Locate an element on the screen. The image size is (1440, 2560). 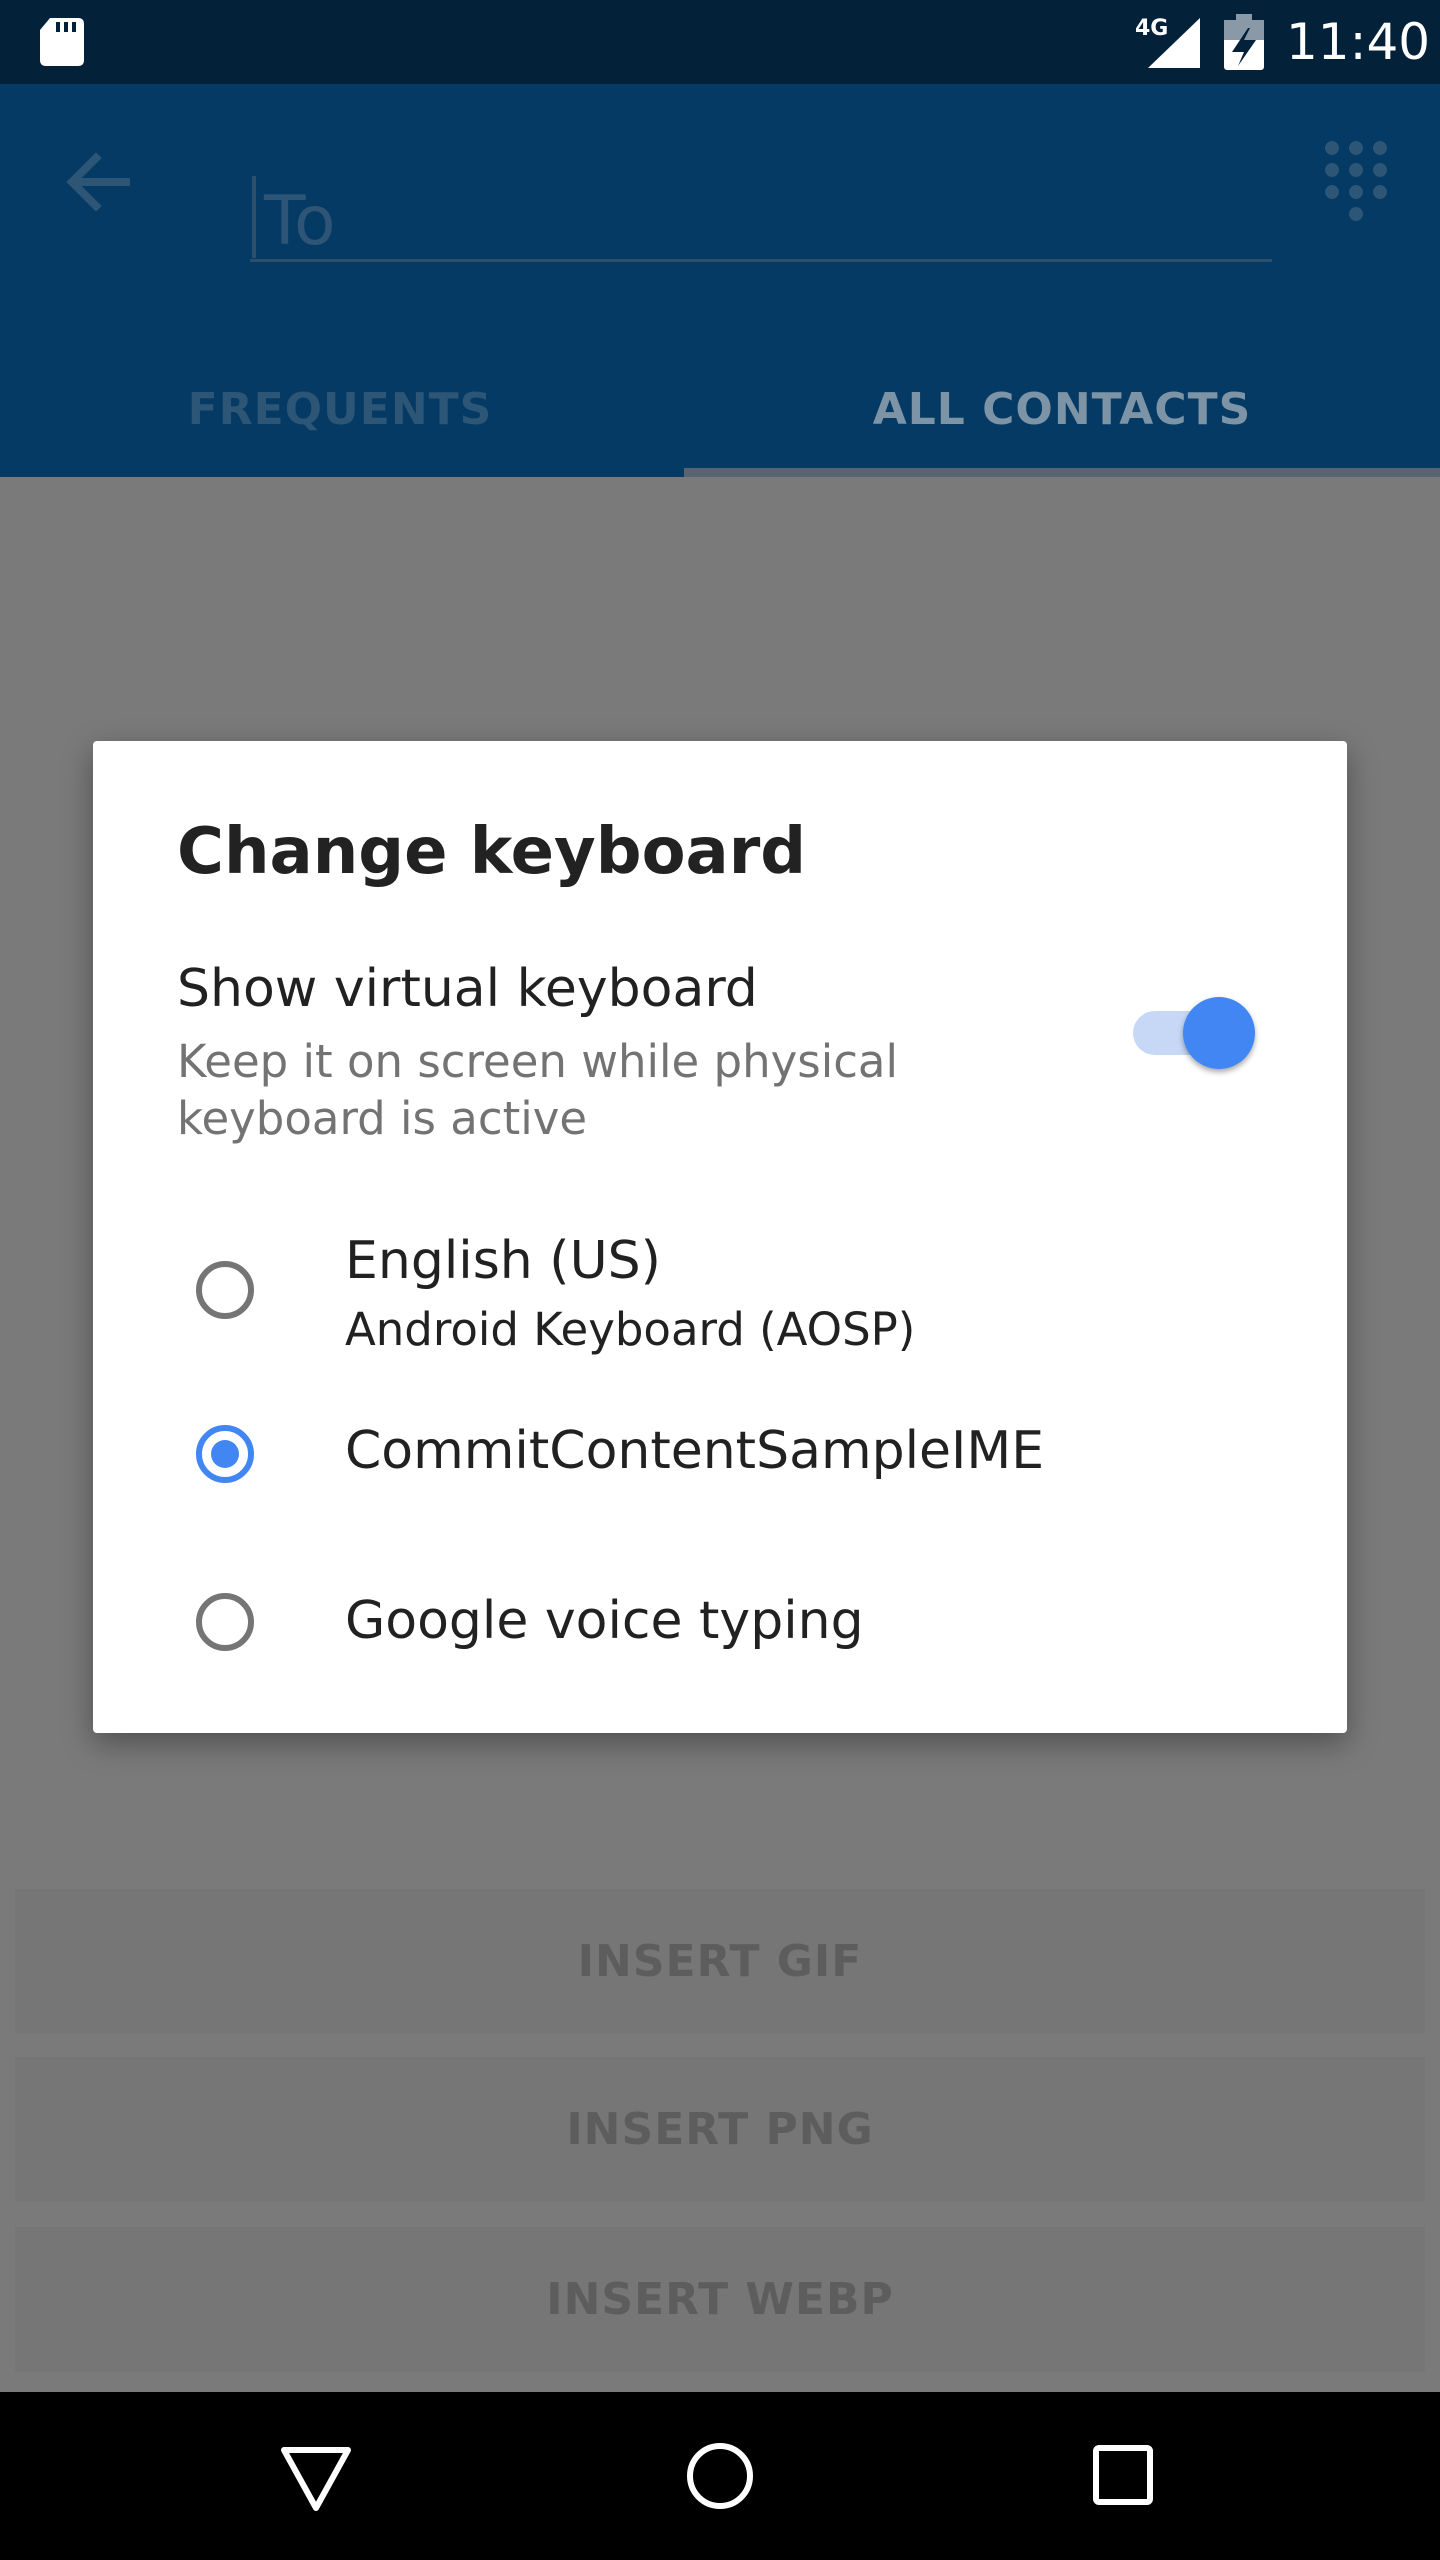
option-label-voice: Google voice typing is located at coordinates (604, 1621).